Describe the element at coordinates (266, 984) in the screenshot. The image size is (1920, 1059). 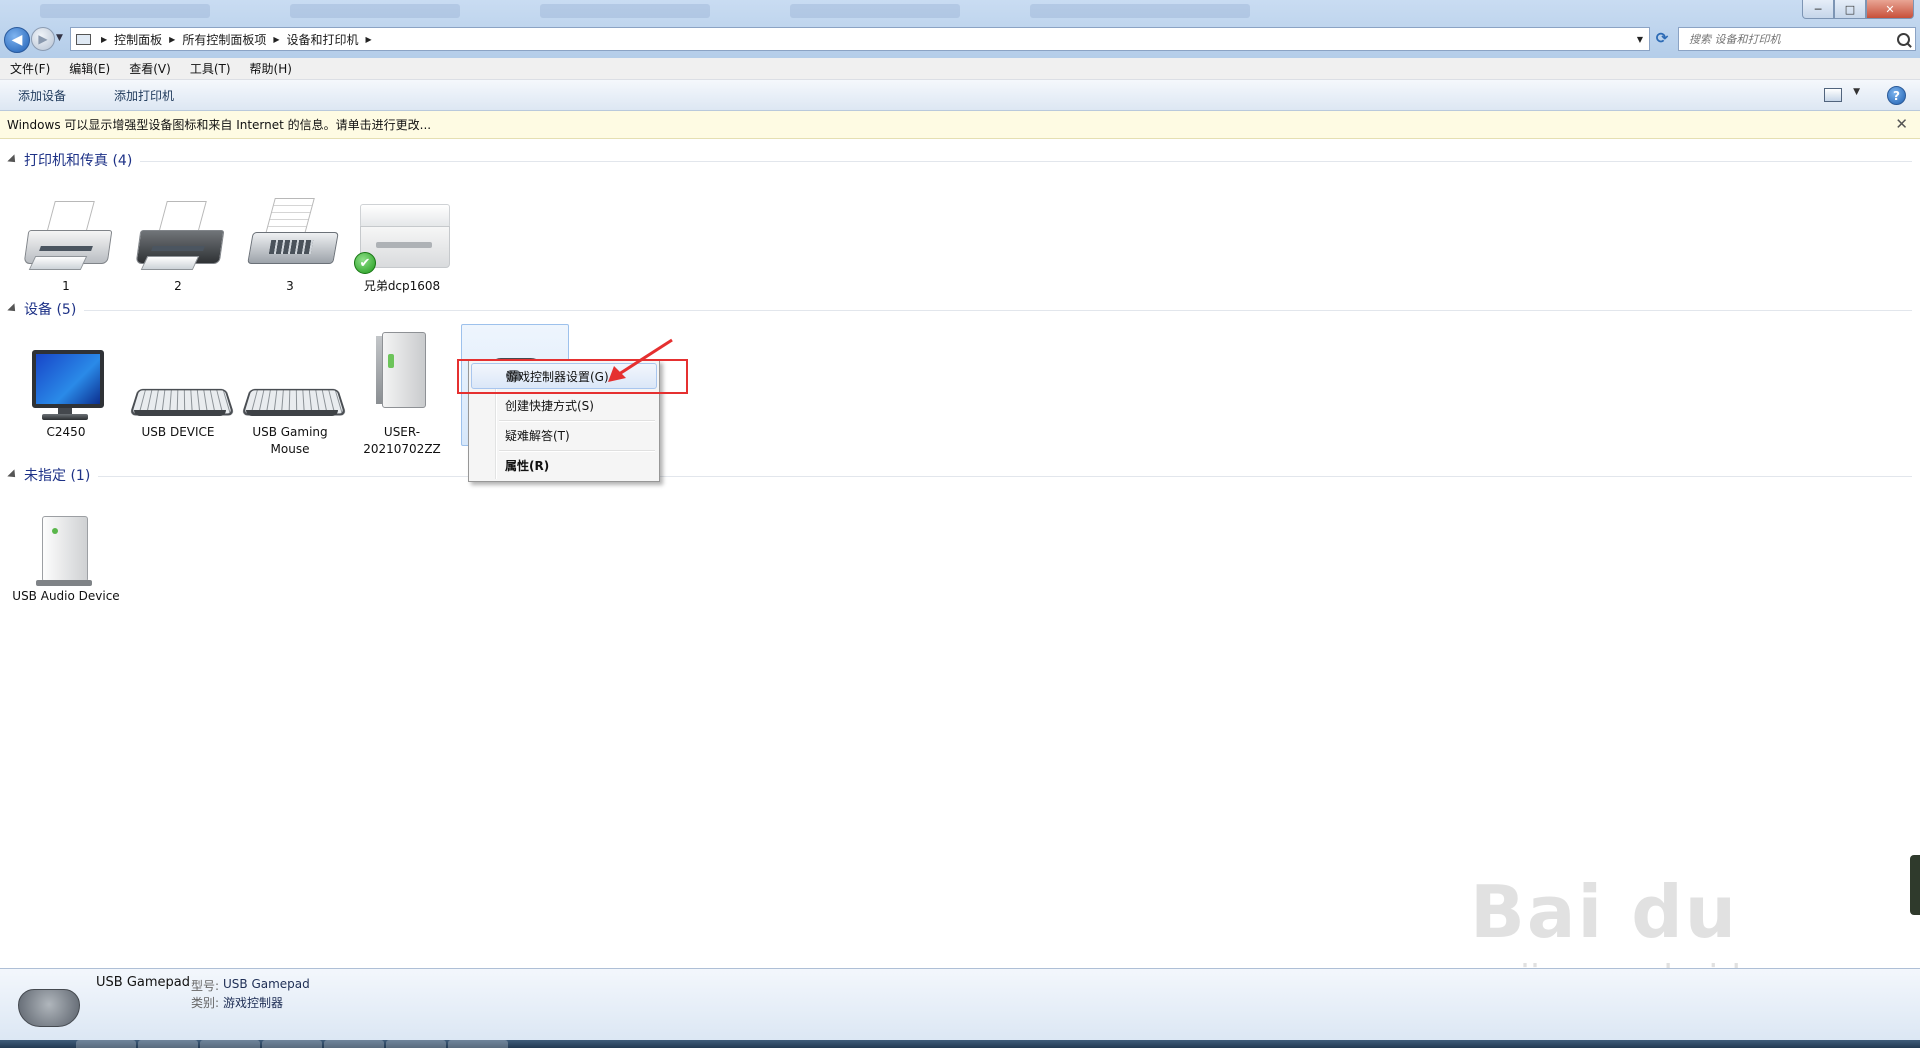
I see `details-model-value: USB Gamepad` at that location.